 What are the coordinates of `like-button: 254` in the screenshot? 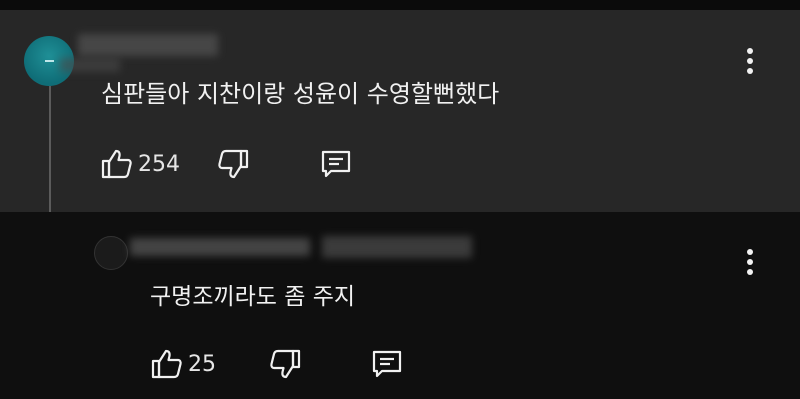 It's located at (140, 164).